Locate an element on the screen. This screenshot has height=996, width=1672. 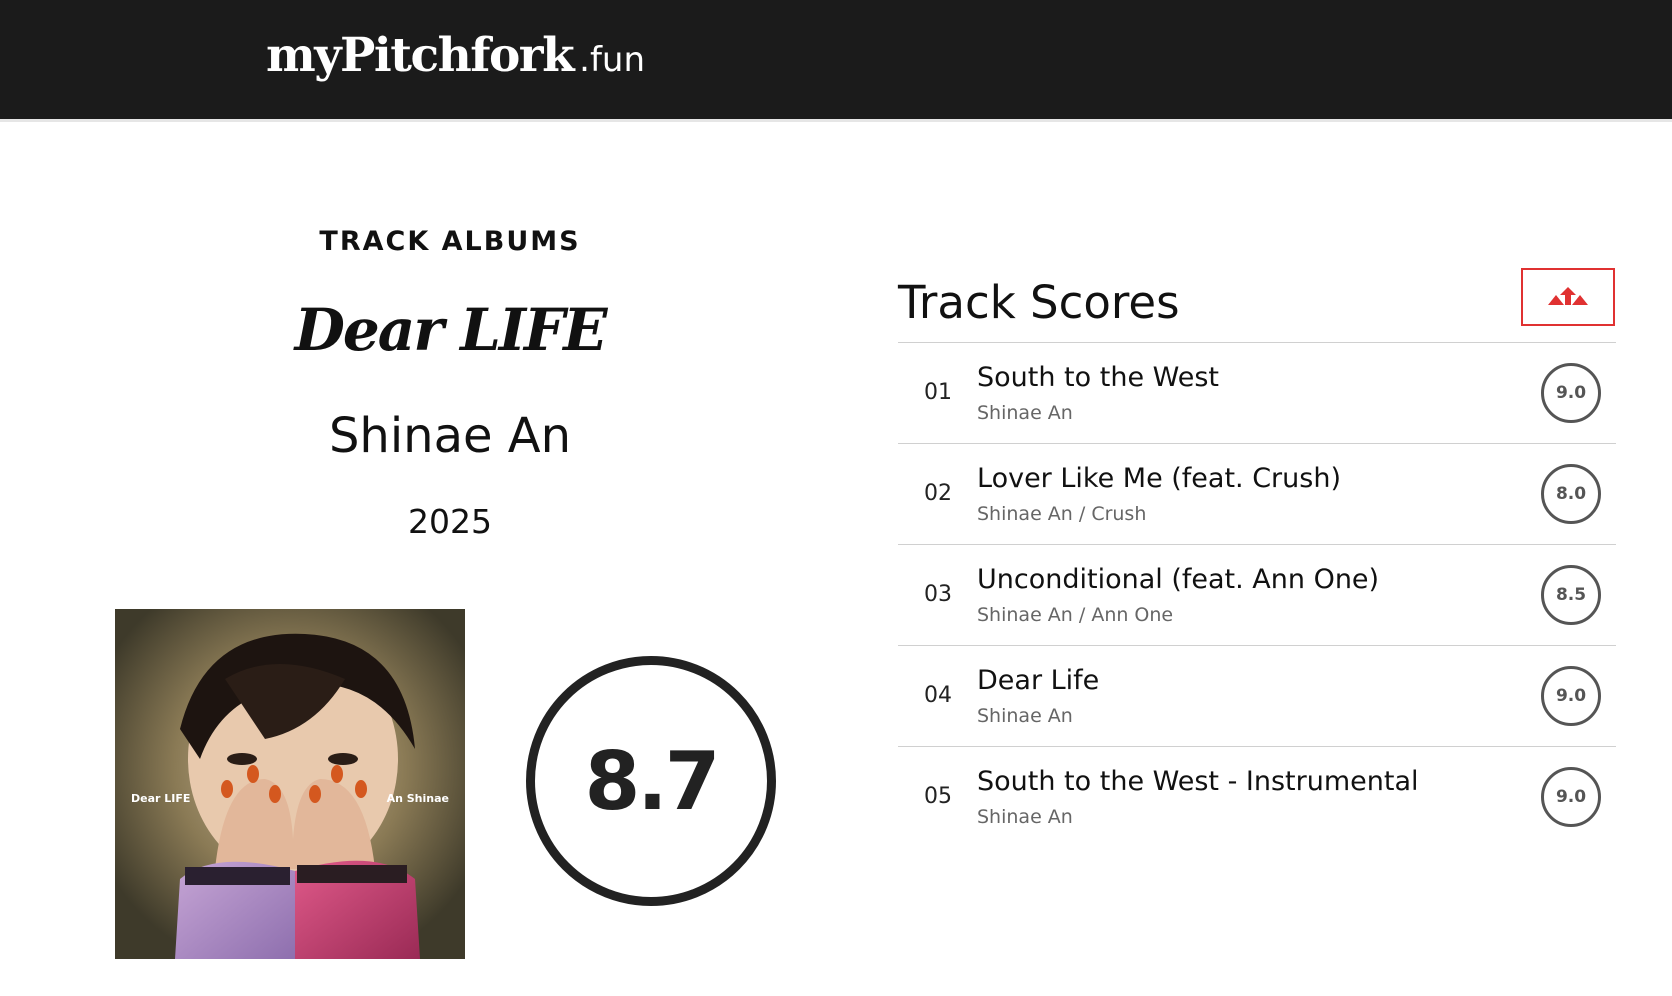
album-score-circle: 8.7 is located at coordinates (651, 781).